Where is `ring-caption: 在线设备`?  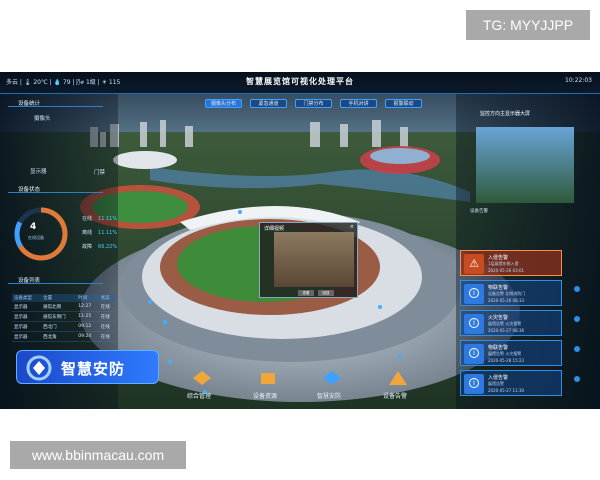 ring-caption: 在线设备 is located at coordinates (36, 237).